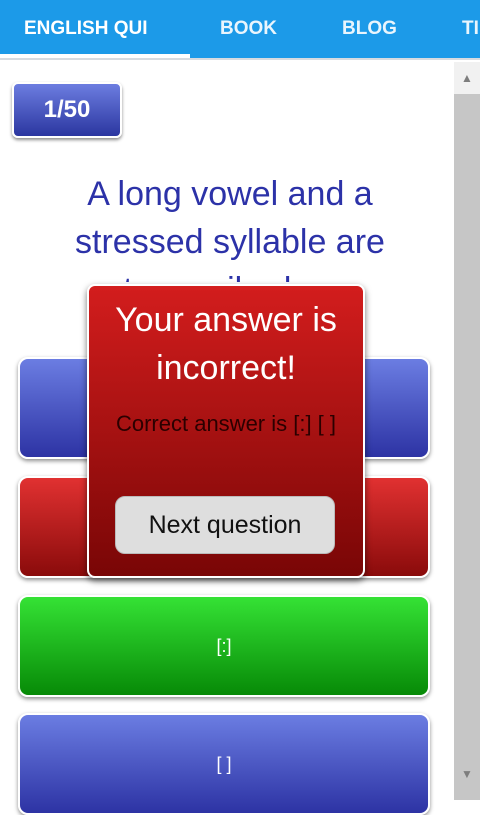 The height and width of the screenshot is (815, 480). Describe the element at coordinates (224, 646) in the screenshot. I see `answer-button-3: [:]` at that location.